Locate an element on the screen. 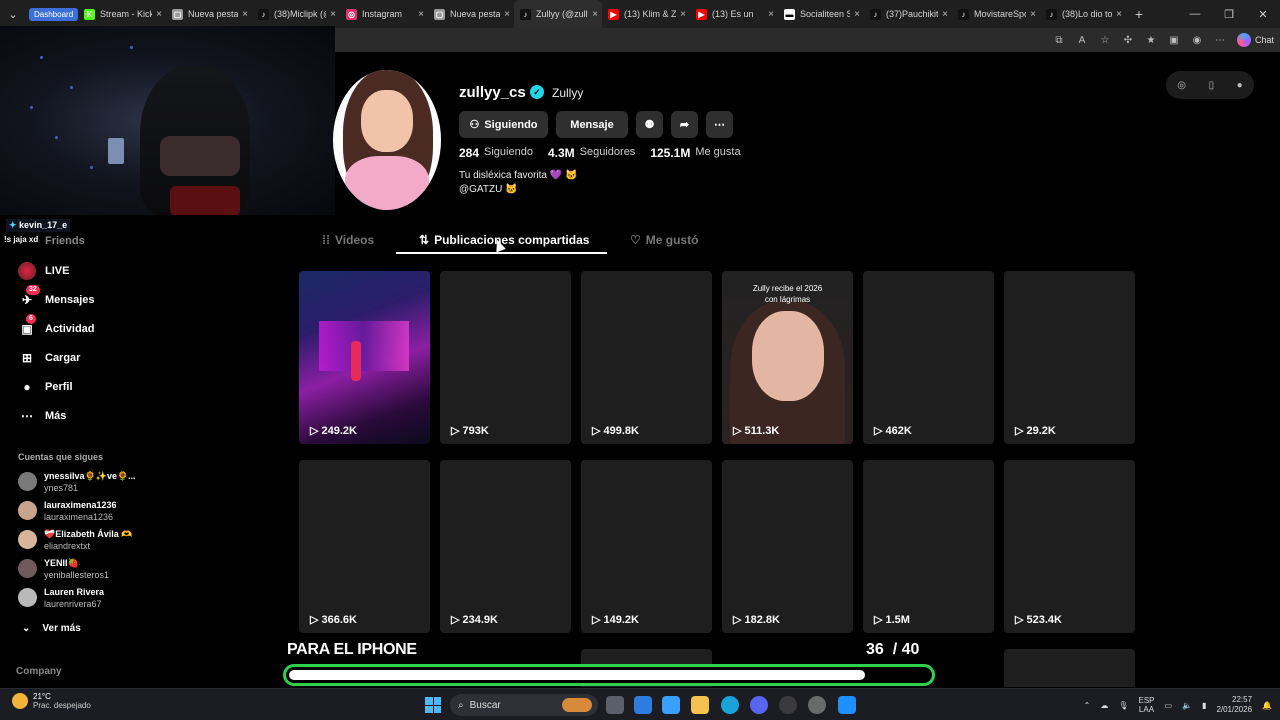 Image resolution: width=1280 pixels, height=720 pixels. xbox-icon is located at coordinates (788, 705).